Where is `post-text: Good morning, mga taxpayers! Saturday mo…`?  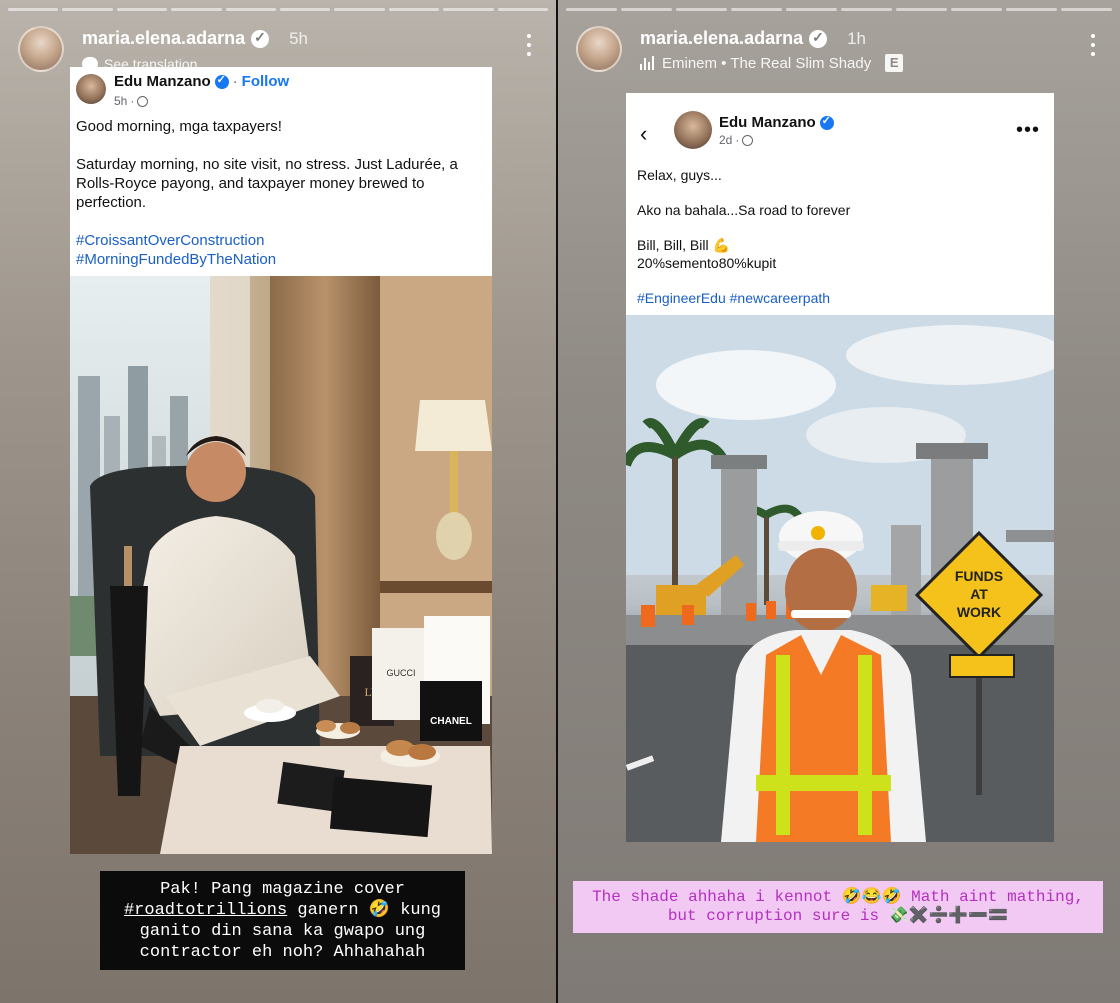 post-text: Good morning, mga taxpayers! Saturday mo… is located at coordinates (282, 193).